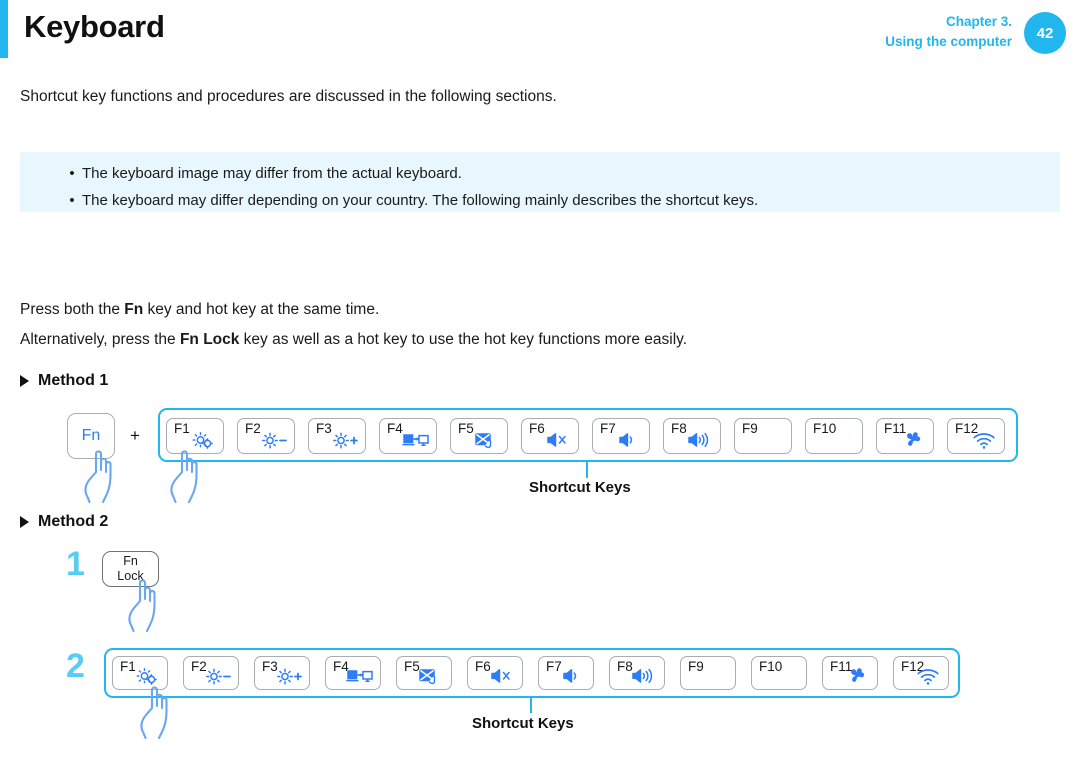 The height and width of the screenshot is (766, 1080). What do you see at coordinates (135, 435) in the screenshot?
I see `plus-symbol: +` at bounding box center [135, 435].